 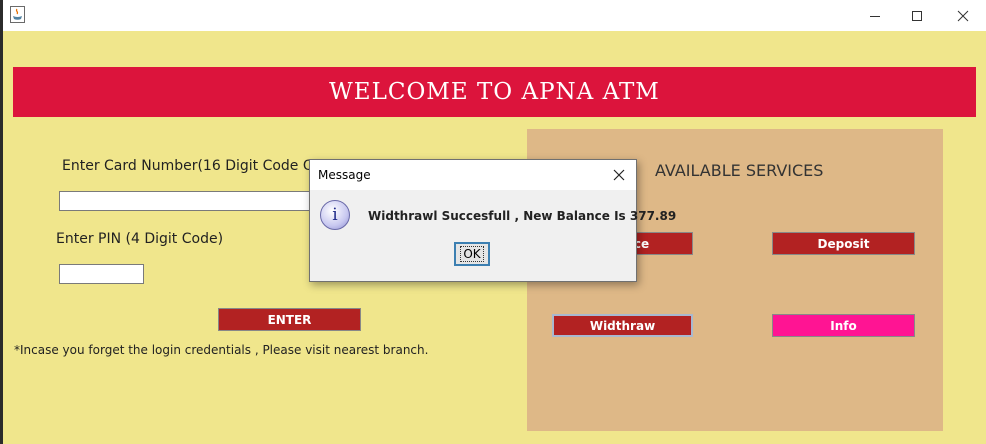 What do you see at coordinates (344, 175) in the screenshot?
I see `dialog-title: Message` at bounding box center [344, 175].